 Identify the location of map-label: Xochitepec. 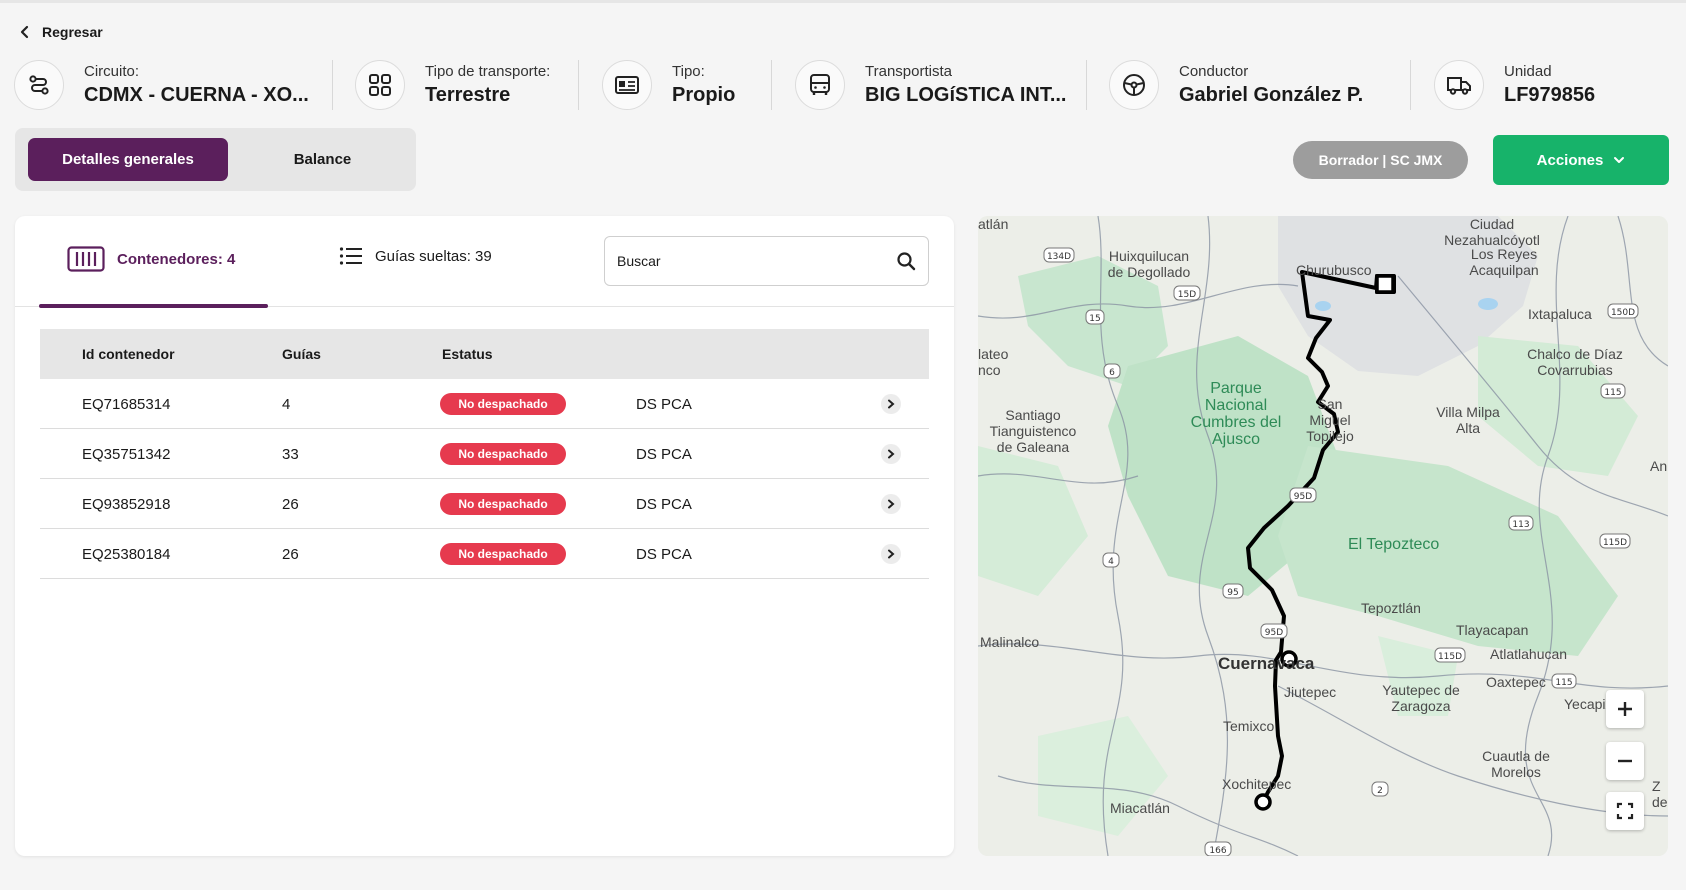
(1257, 784).